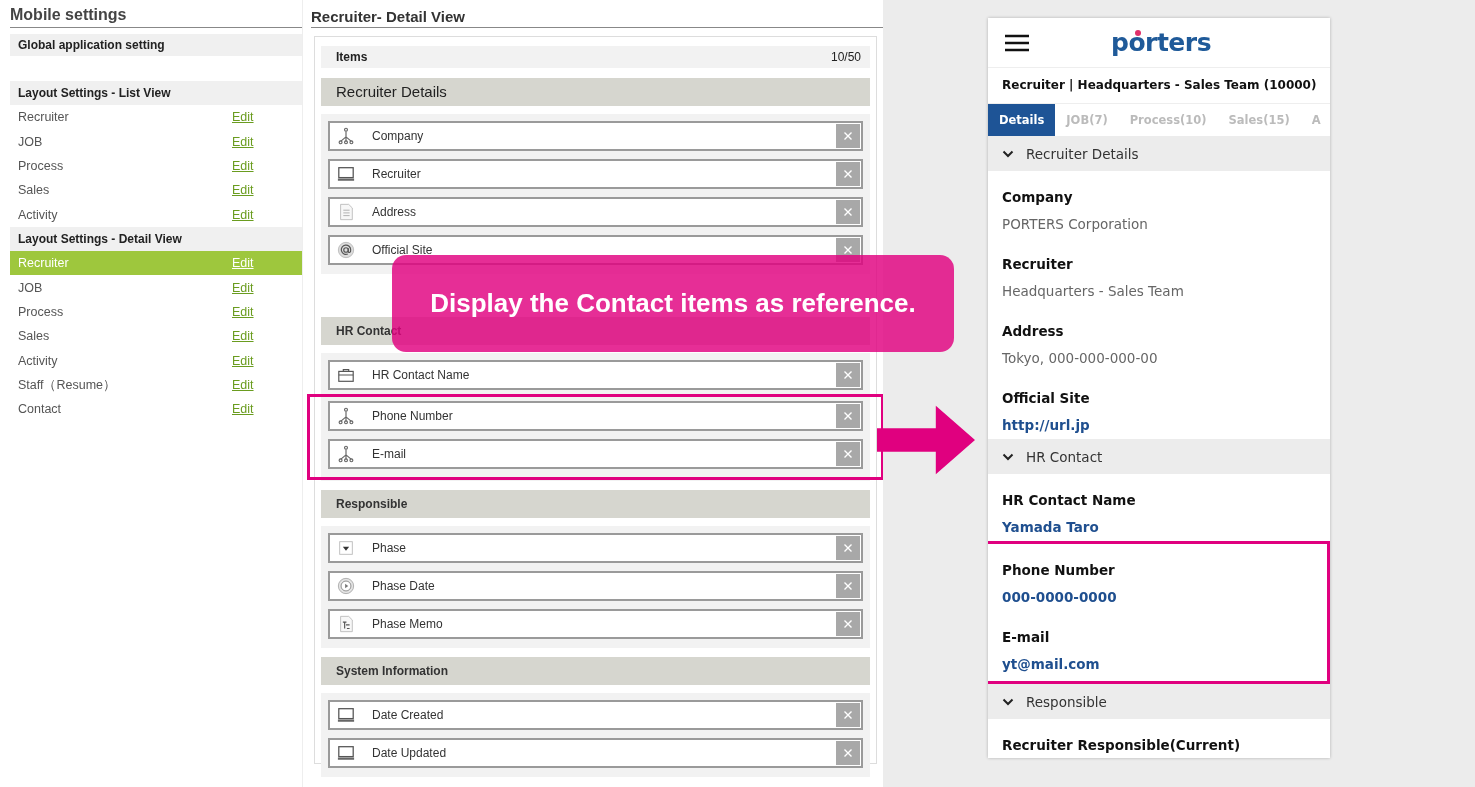 The width and height of the screenshot is (1475, 787). Describe the element at coordinates (595, 624) in the screenshot. I see `field-row: Phase Memo` at that location.